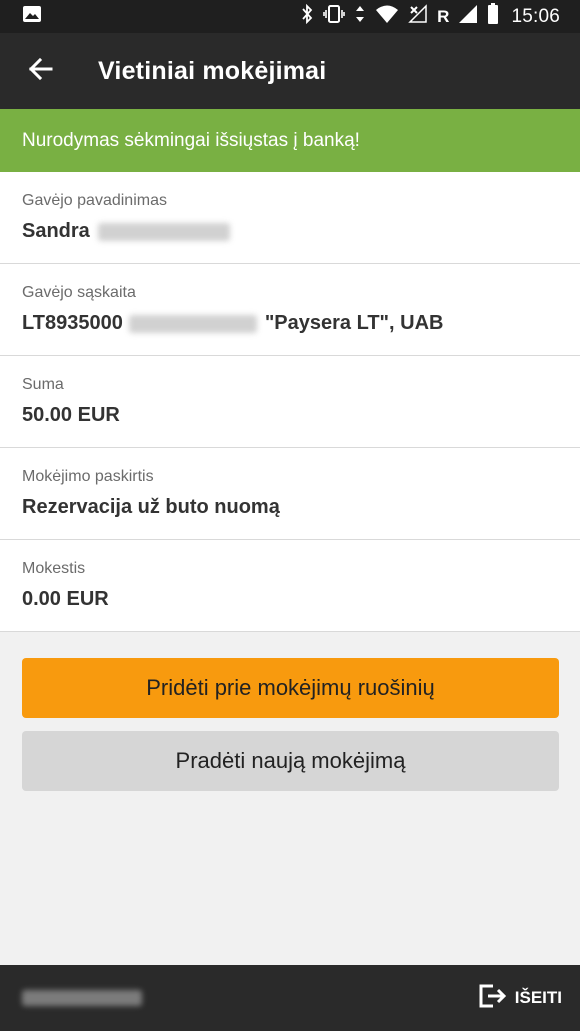 The width and height of the screenshot is (580, 1031). What do you see at coordinates (79, 292) in the screenshot?
I see `detail-label: Gavėjo sąskaita` at bounding box center [79, 292].